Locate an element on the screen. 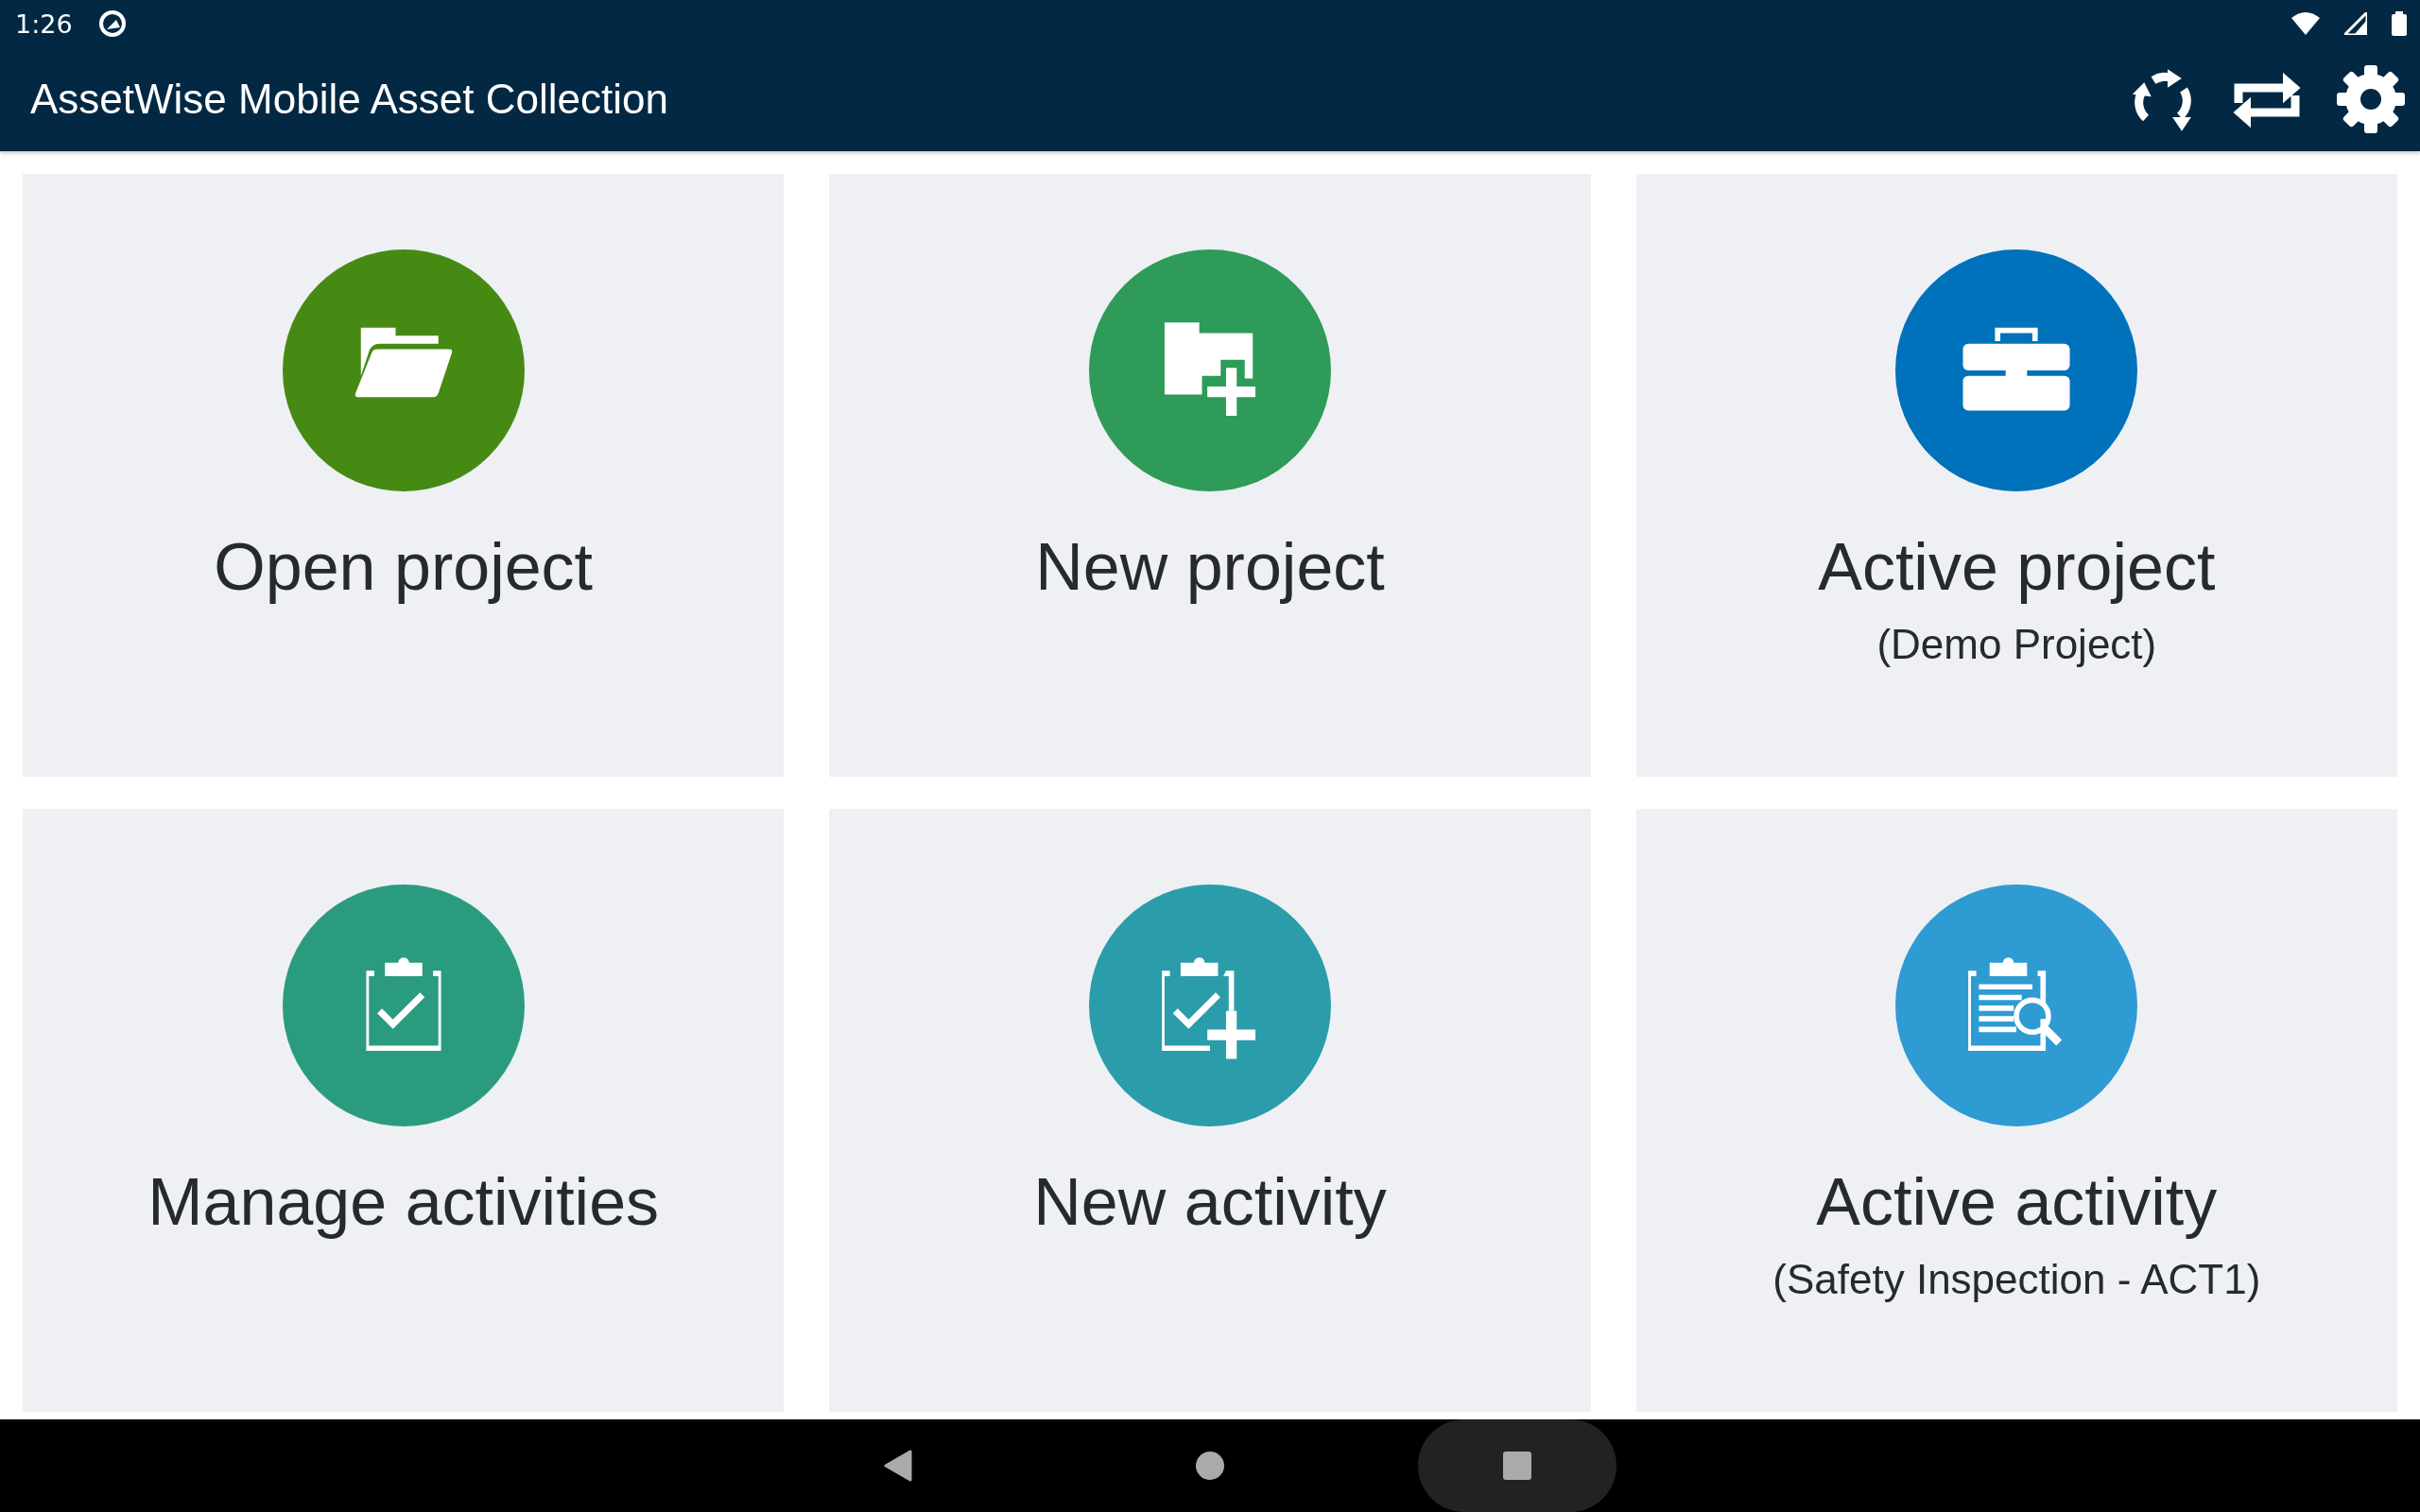  app-title: AssetWise Mobile Asset Collection is located at coordinates (350, 99).